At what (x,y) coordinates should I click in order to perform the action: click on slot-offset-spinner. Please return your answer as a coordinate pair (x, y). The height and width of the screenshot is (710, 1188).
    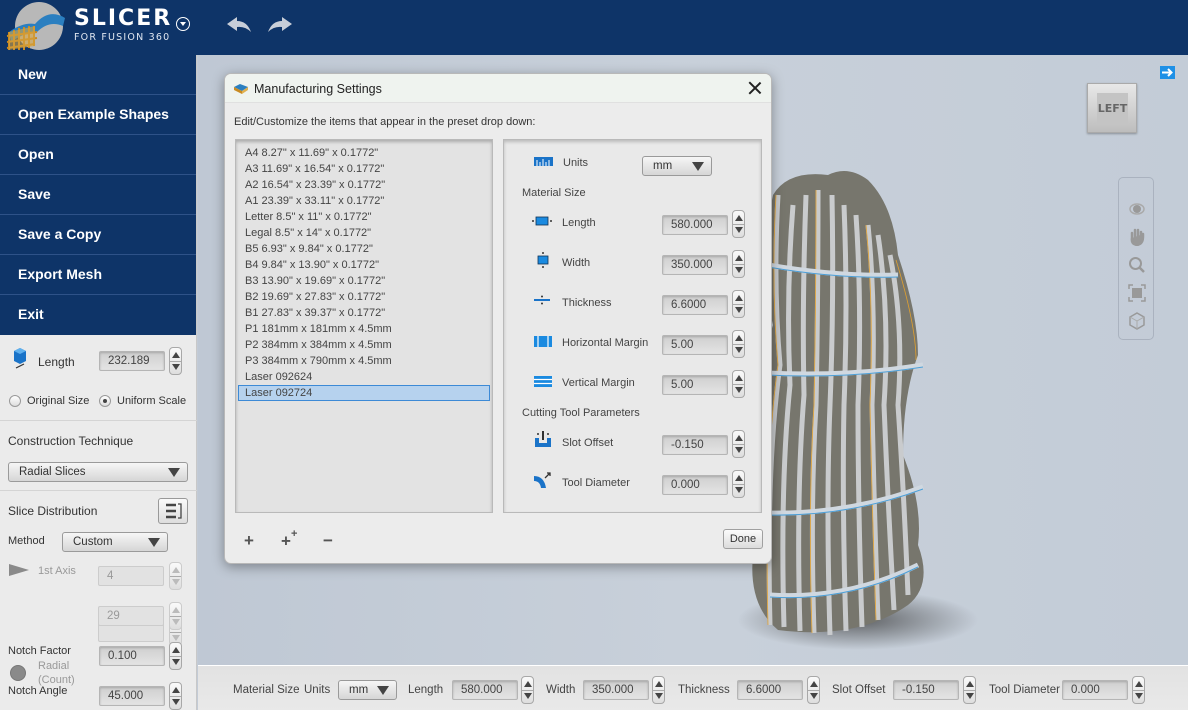
    Looking at the image, I should click on (738, 444).